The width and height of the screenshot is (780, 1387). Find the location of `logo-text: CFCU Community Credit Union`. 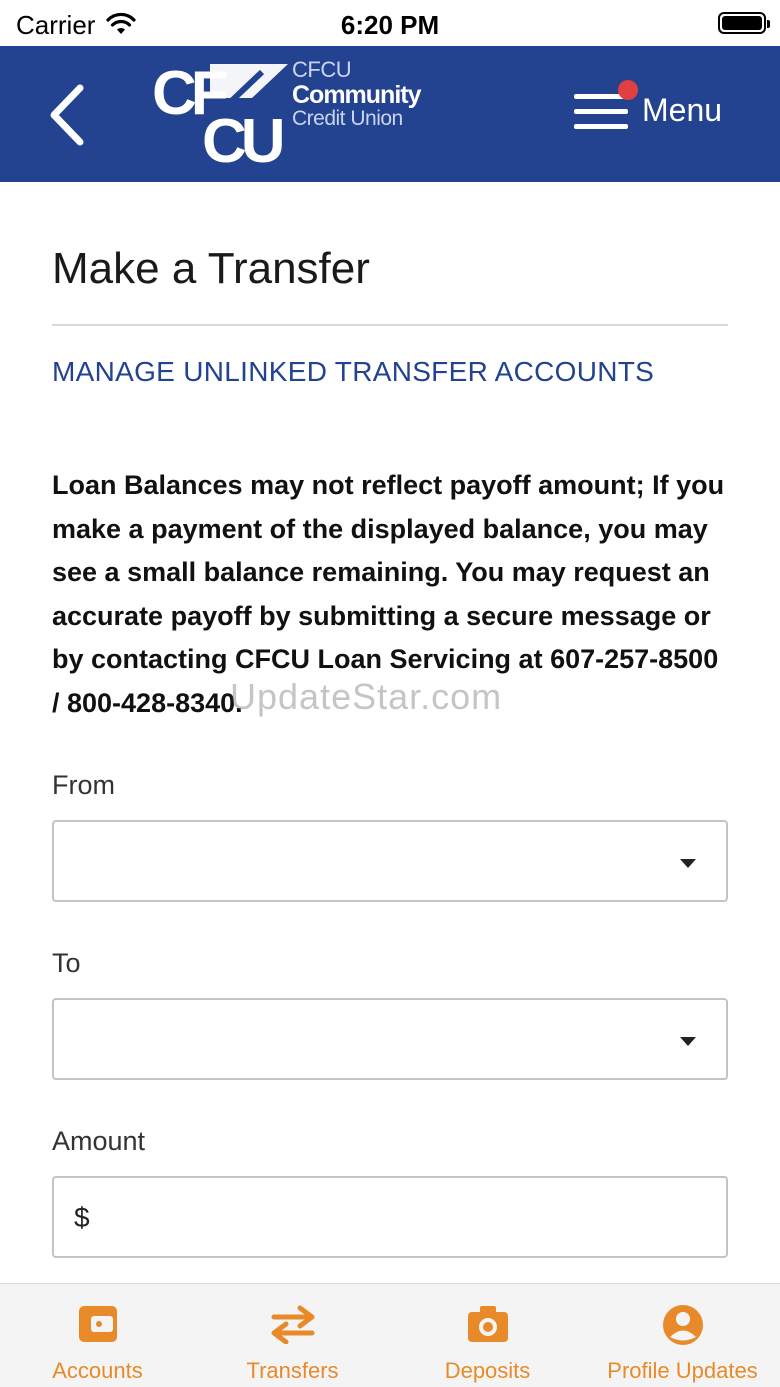

logo-text: CFCU Community Credit Union is located at coordinates (356, 94).